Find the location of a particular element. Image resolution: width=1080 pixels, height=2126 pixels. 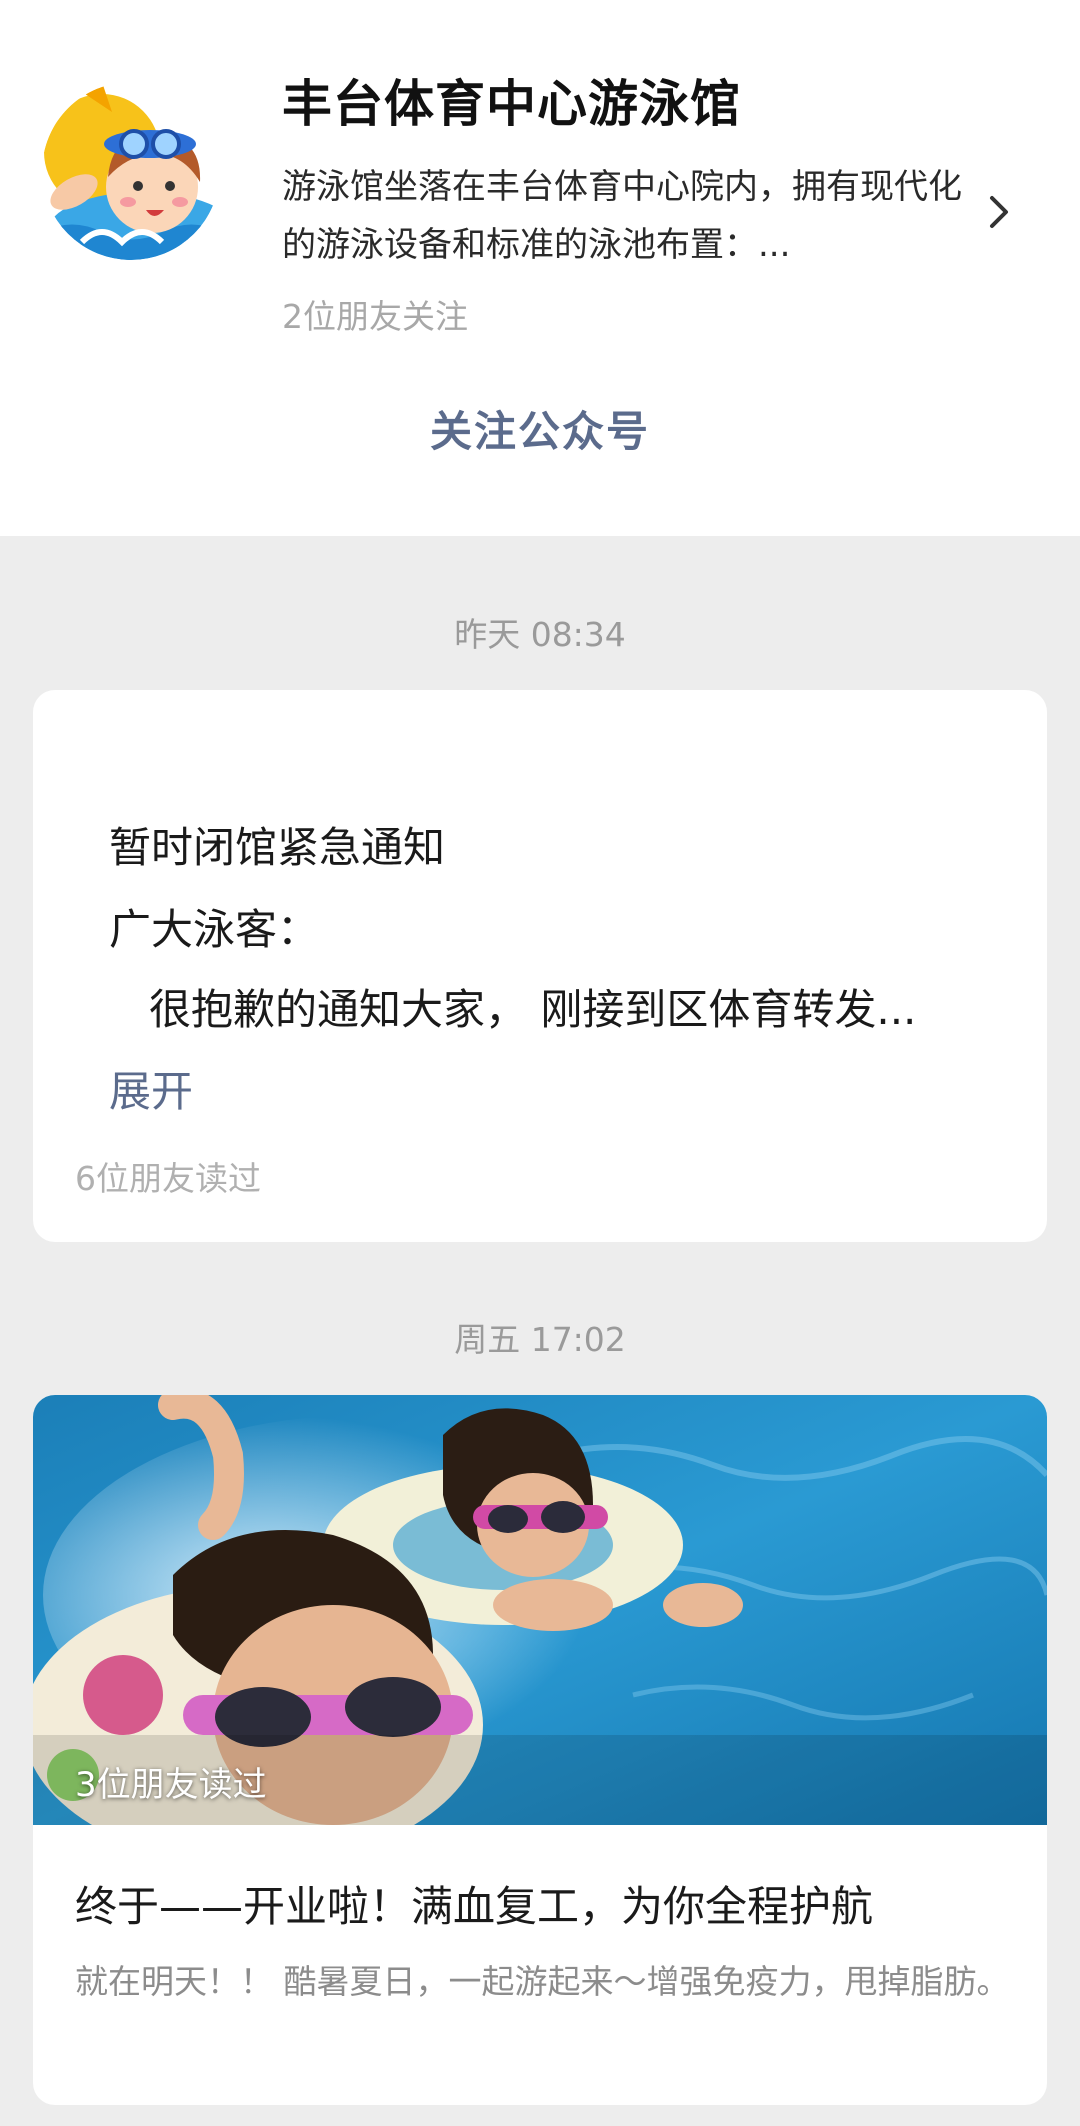

read-by-friends-count: 6位朋友读过 is located at coordinates (168, 1178).